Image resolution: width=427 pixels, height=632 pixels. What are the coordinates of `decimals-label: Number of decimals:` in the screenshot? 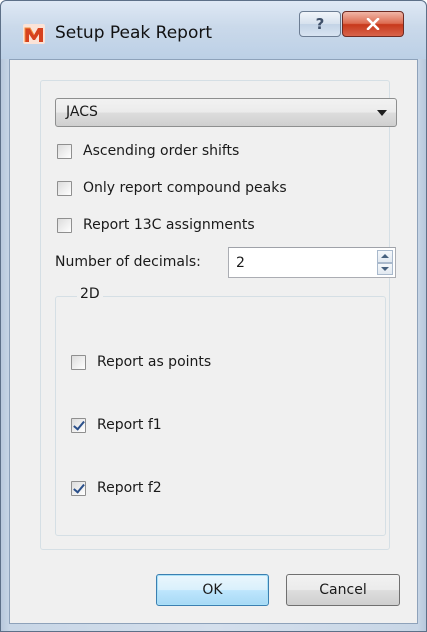 It's located at (128, 262).